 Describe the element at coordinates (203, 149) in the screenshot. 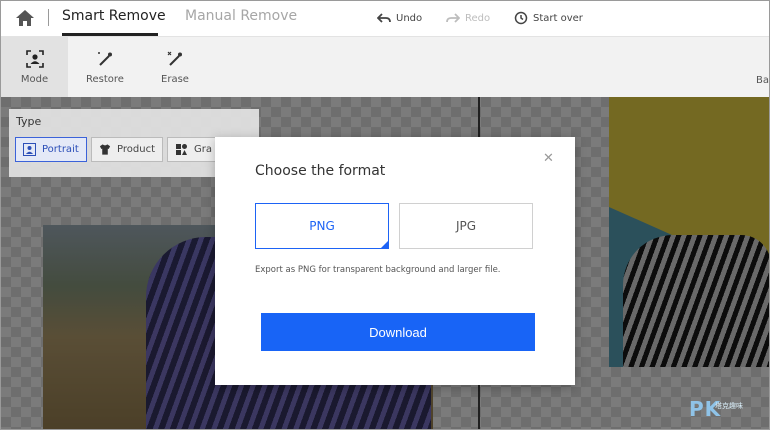

I see `type-graphic-label: Gra` at that location.